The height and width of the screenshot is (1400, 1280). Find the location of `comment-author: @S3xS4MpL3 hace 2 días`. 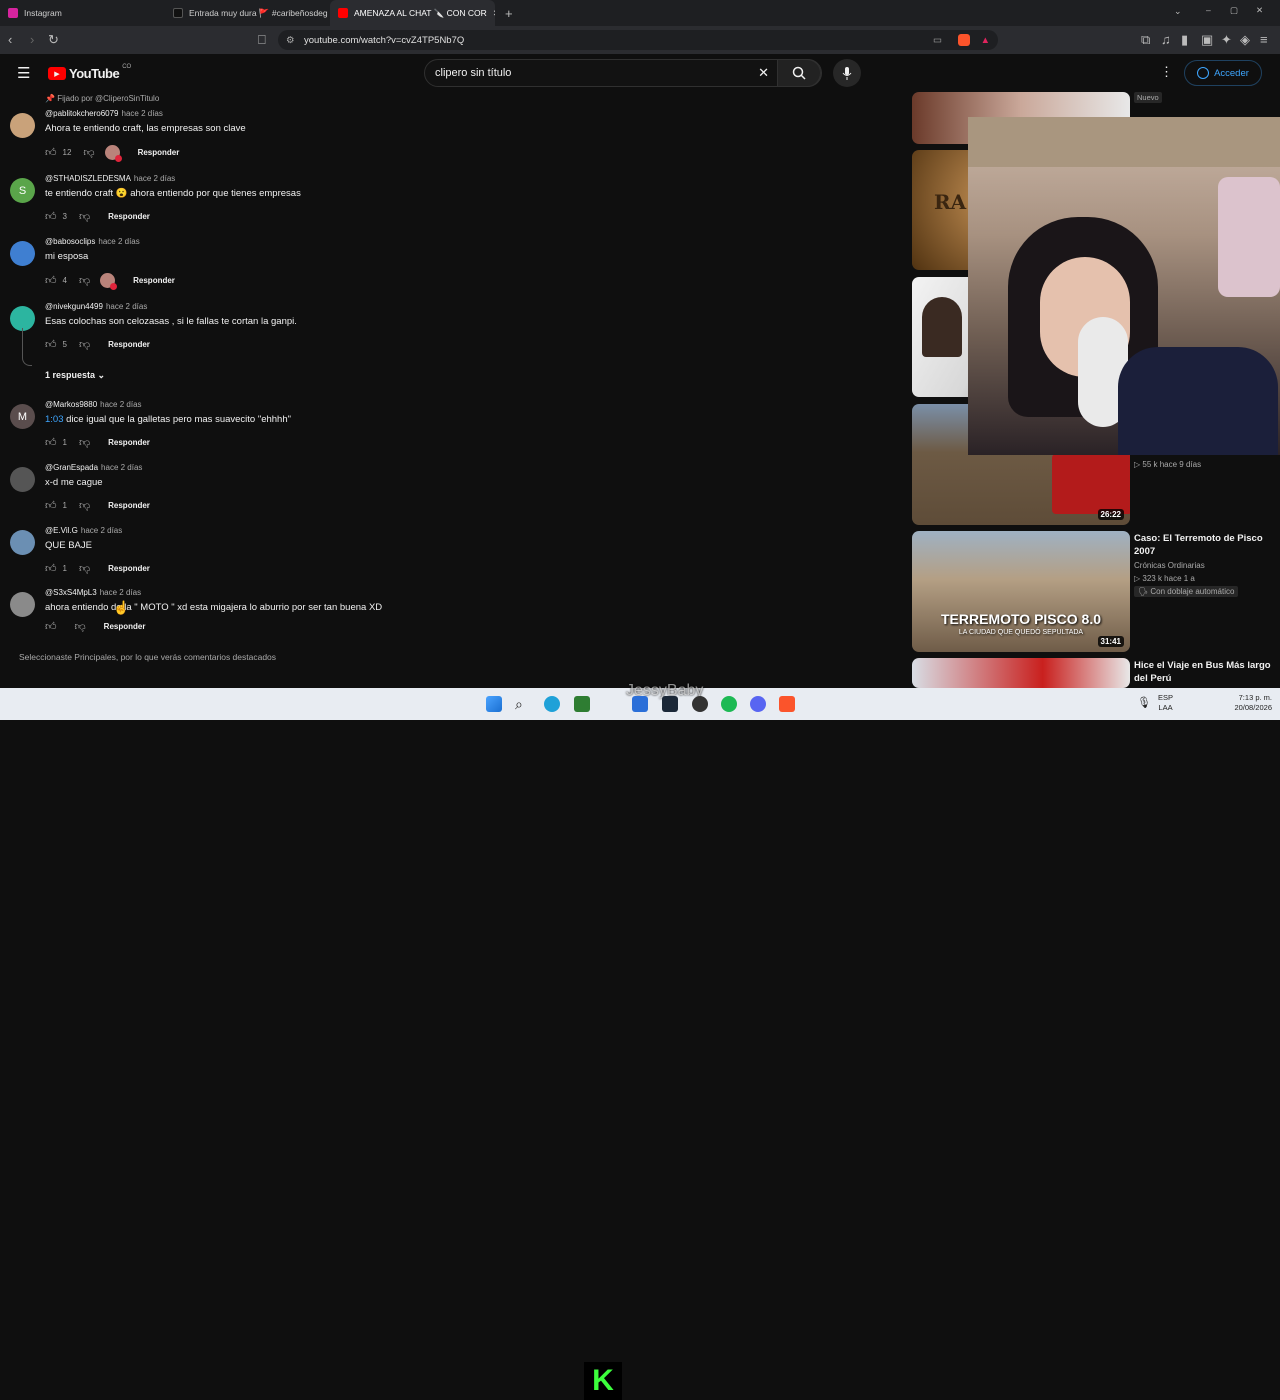

comment-author: @S3xS4MpL3 hace 2 días is located at coordinates (93, 592).